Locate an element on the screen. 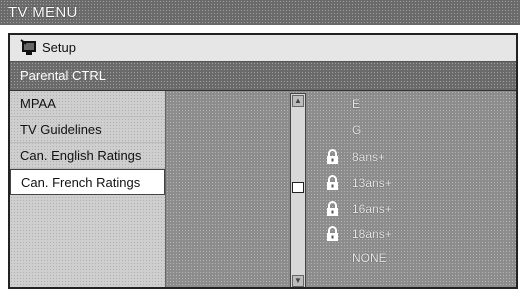 The image size is (520, 289). rating-label: E is located at coordinates (356, 104).